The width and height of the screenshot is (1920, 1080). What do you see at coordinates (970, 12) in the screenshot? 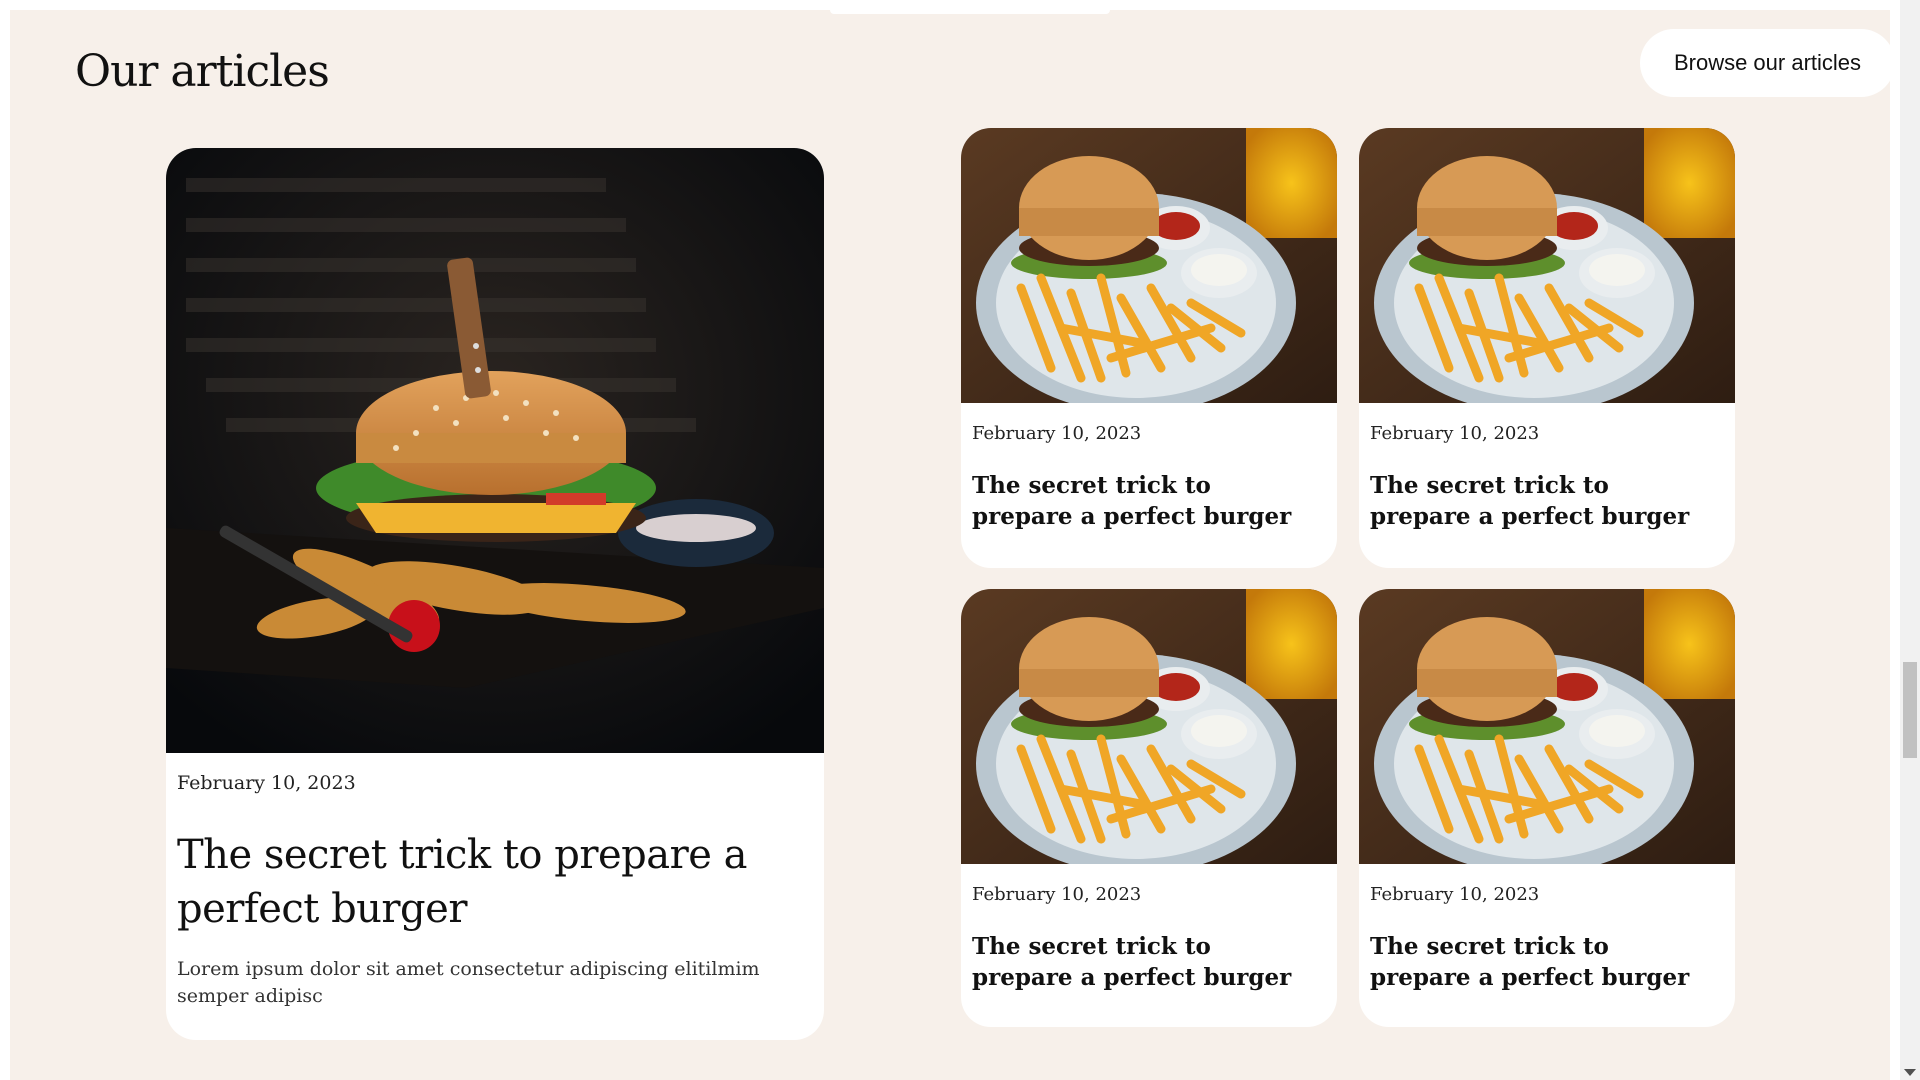
I see `top-edge-tab` at bounding box center [970, 12].